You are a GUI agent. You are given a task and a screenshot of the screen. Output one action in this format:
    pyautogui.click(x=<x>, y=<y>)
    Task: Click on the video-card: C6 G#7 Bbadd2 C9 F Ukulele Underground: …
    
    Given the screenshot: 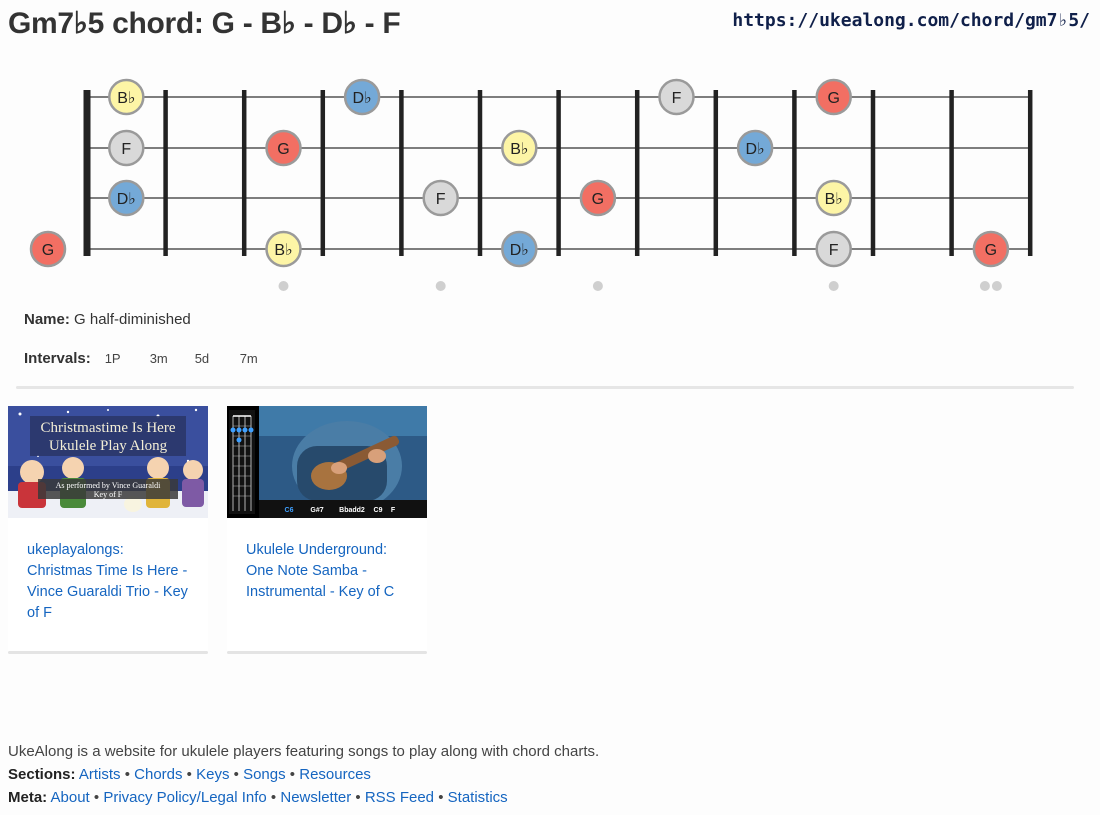 What is the action you would take?
    pyautogui.click(x=327, y=530)
    